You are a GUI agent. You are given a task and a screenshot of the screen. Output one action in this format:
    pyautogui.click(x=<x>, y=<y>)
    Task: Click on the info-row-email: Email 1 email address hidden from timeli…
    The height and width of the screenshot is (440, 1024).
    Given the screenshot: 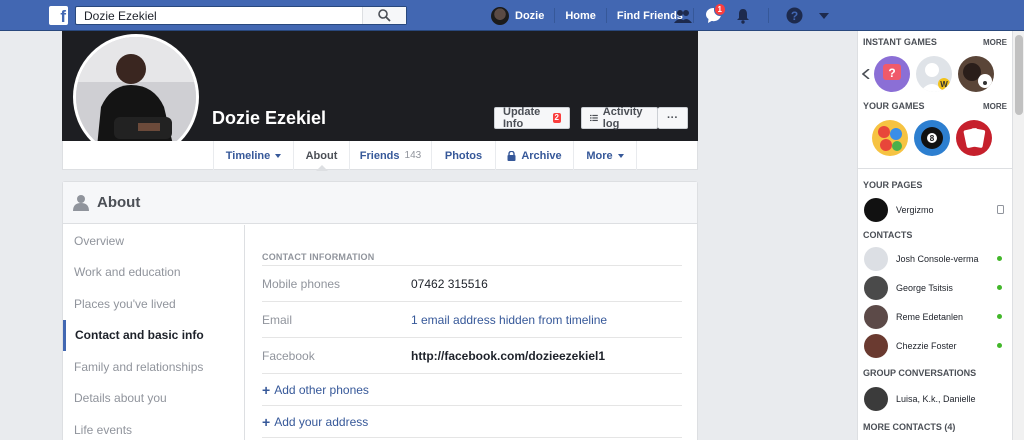 What is the action you would take?
    pyautogui.click(x=472, y=320)
    